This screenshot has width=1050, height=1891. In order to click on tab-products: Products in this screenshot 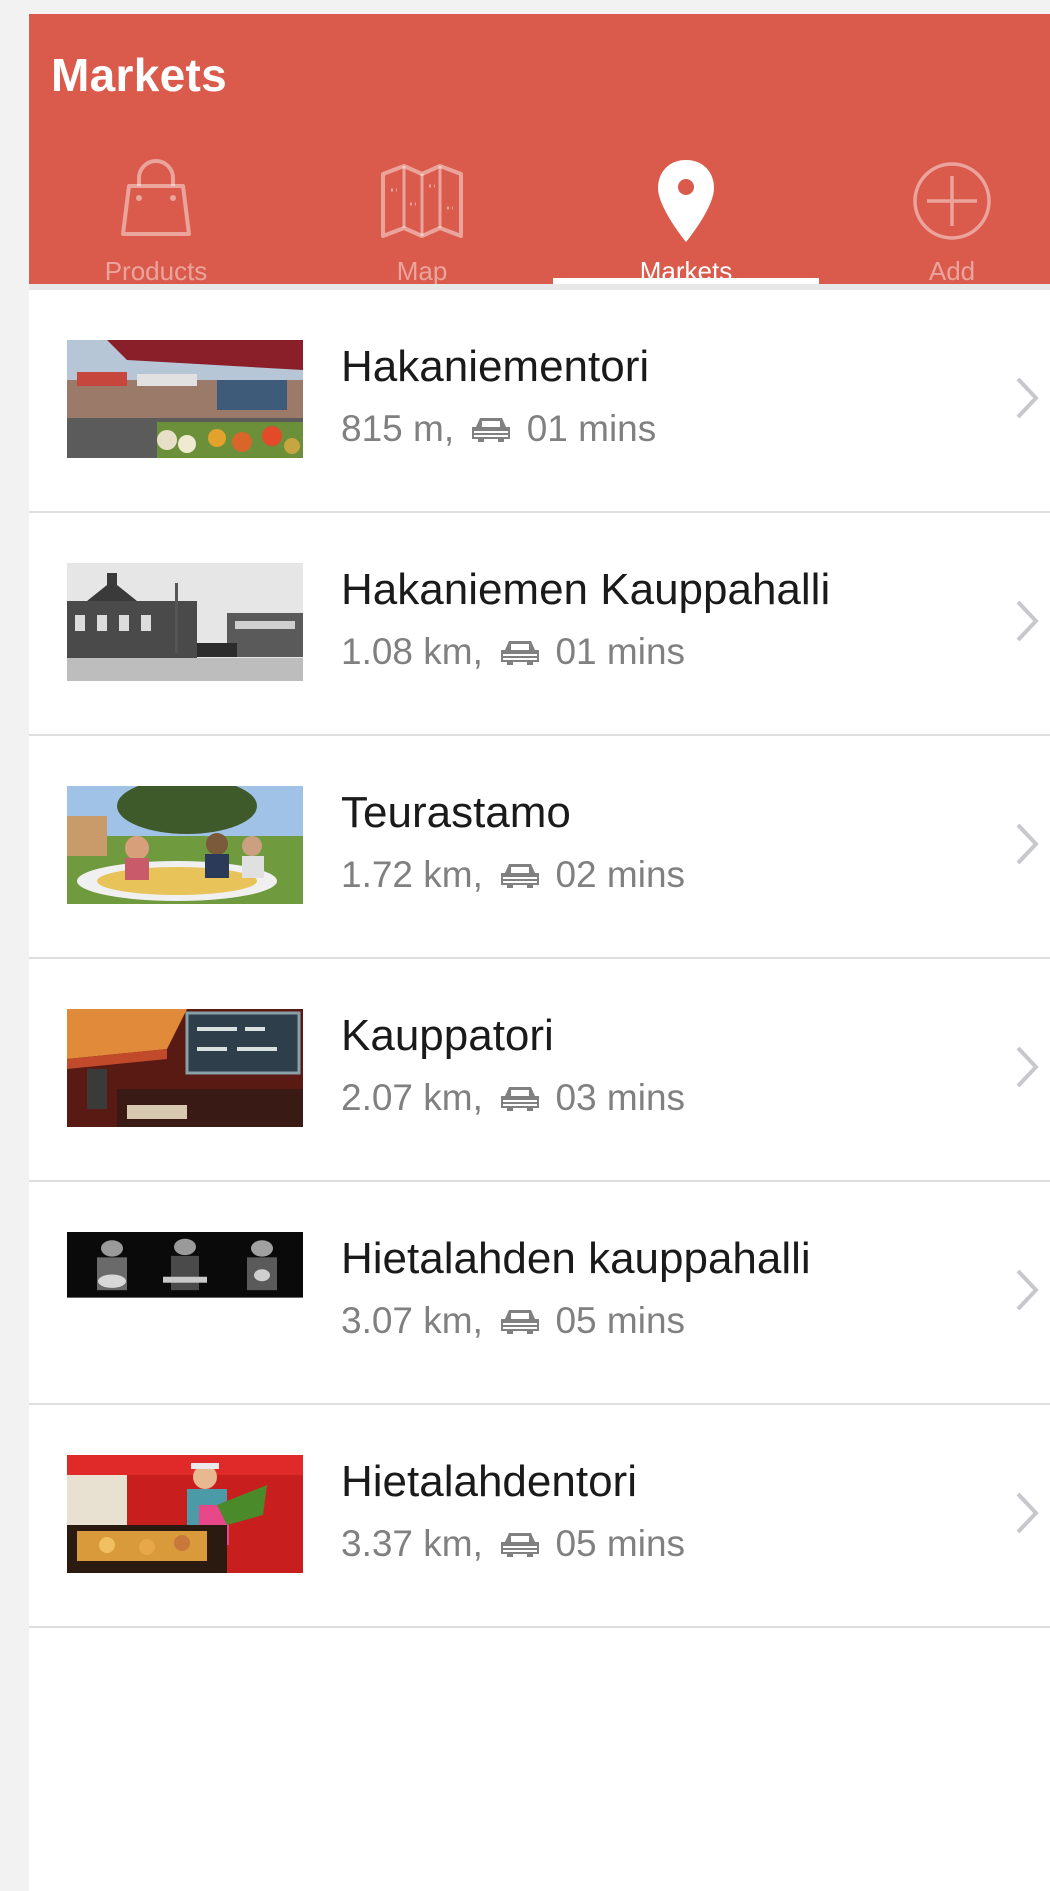, I will do `click(159, 215)`.